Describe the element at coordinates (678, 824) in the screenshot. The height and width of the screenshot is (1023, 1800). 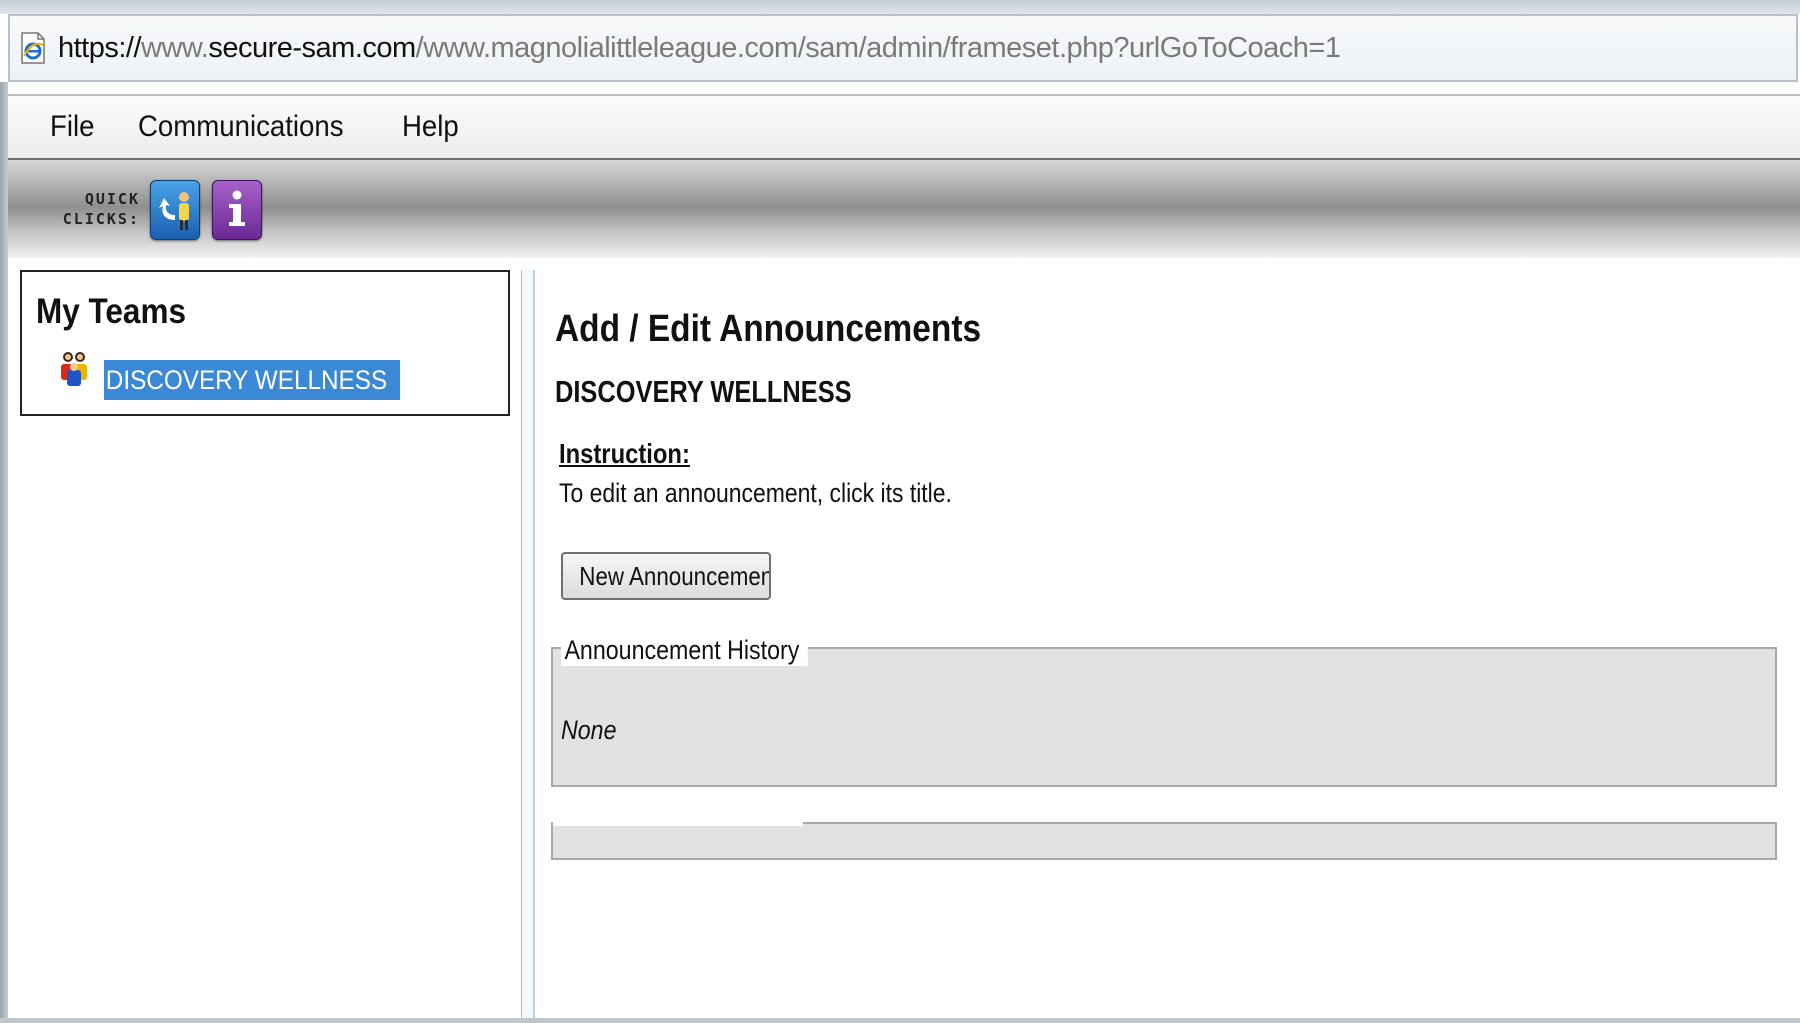
I see `fieldset-legend-gap` at that location.